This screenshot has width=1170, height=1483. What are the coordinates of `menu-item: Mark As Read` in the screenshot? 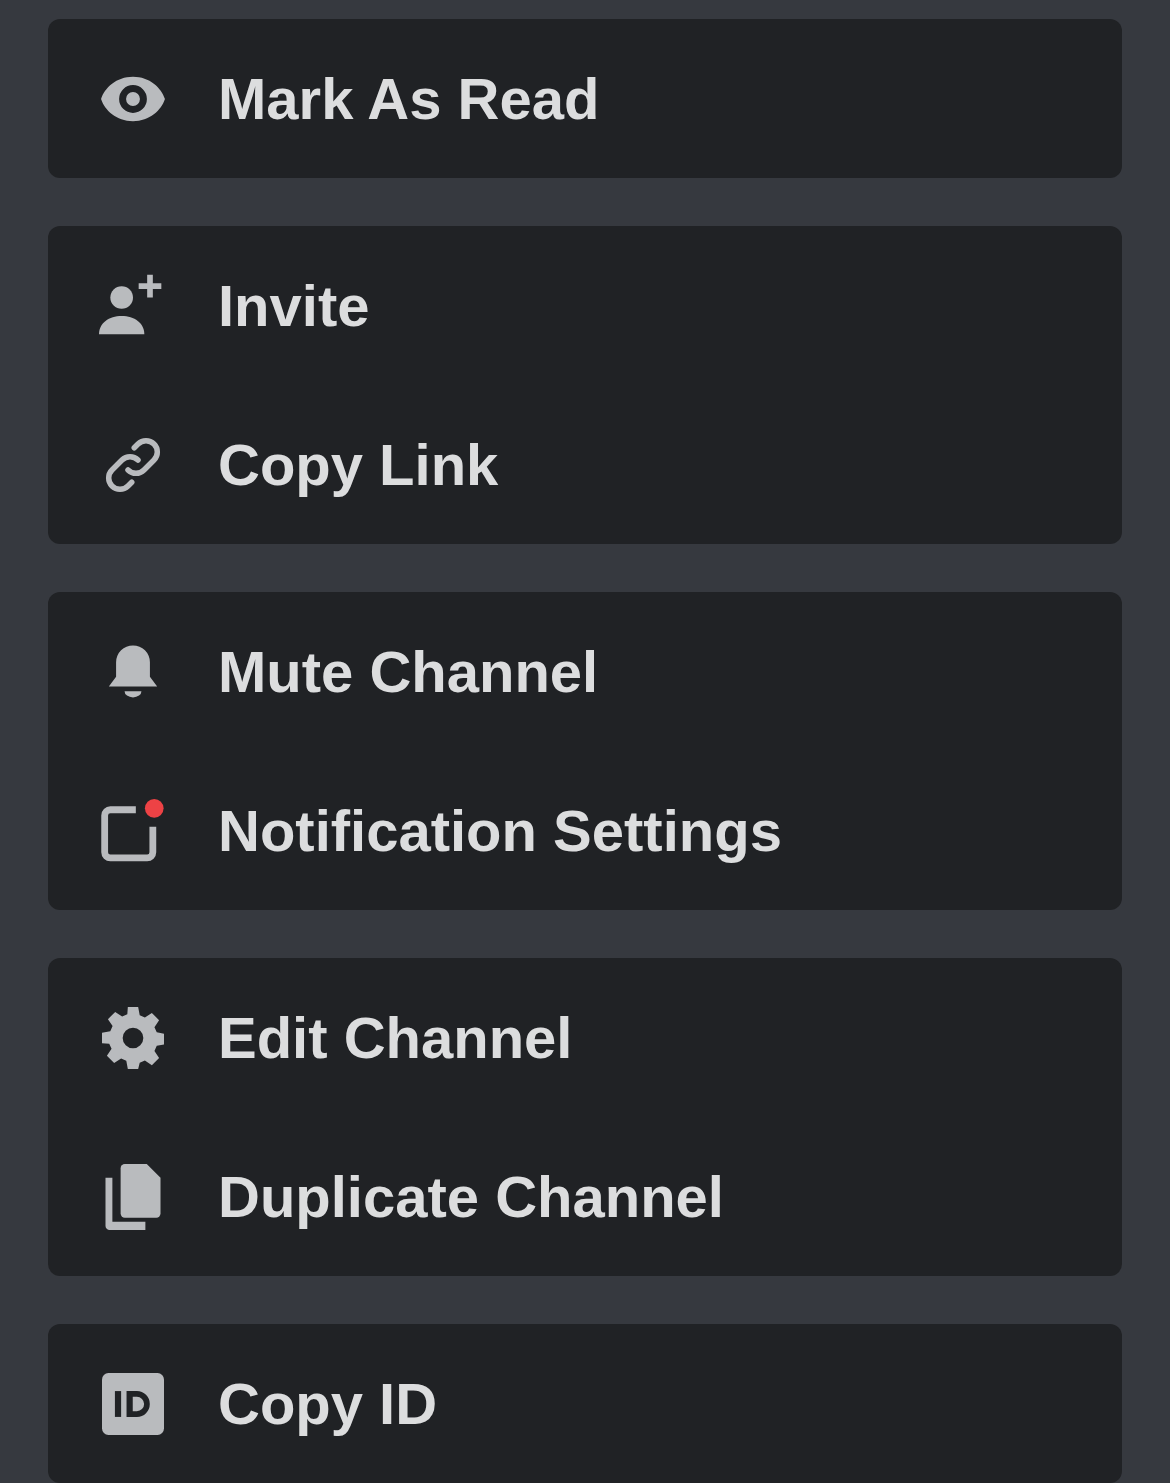 It's located at (585, 98).